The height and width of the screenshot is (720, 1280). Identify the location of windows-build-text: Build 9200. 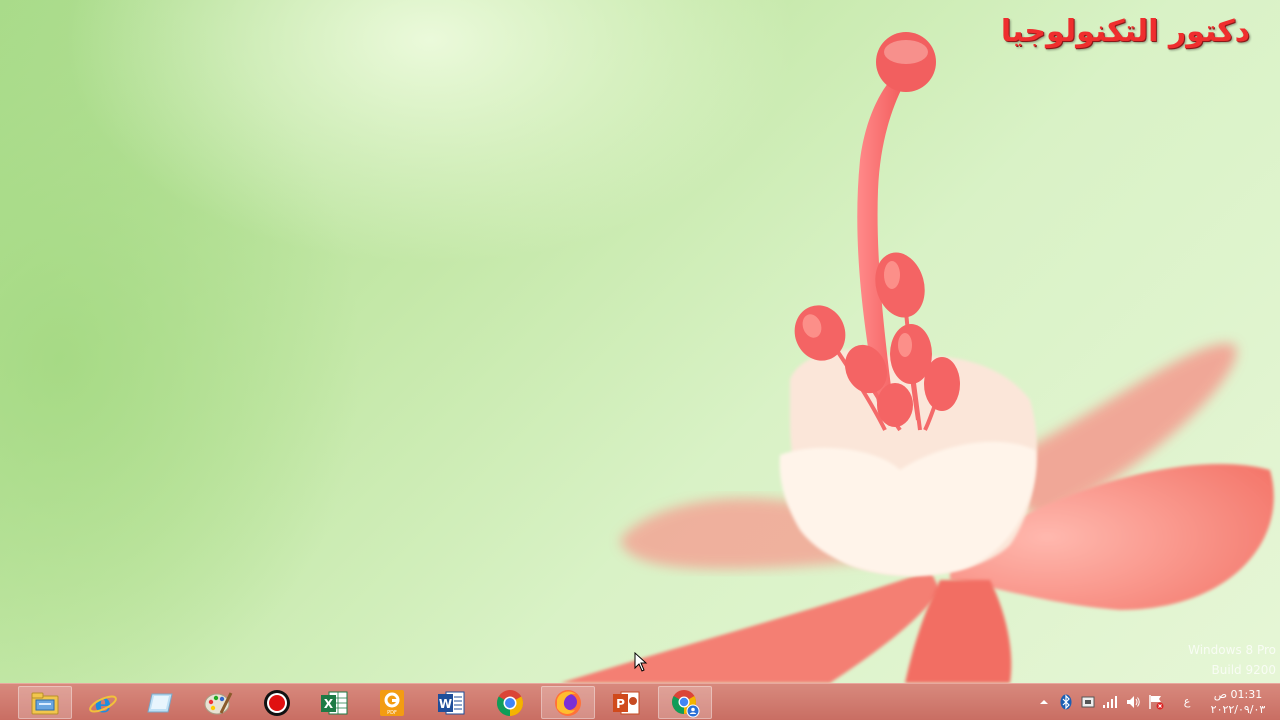
(1243, 670).